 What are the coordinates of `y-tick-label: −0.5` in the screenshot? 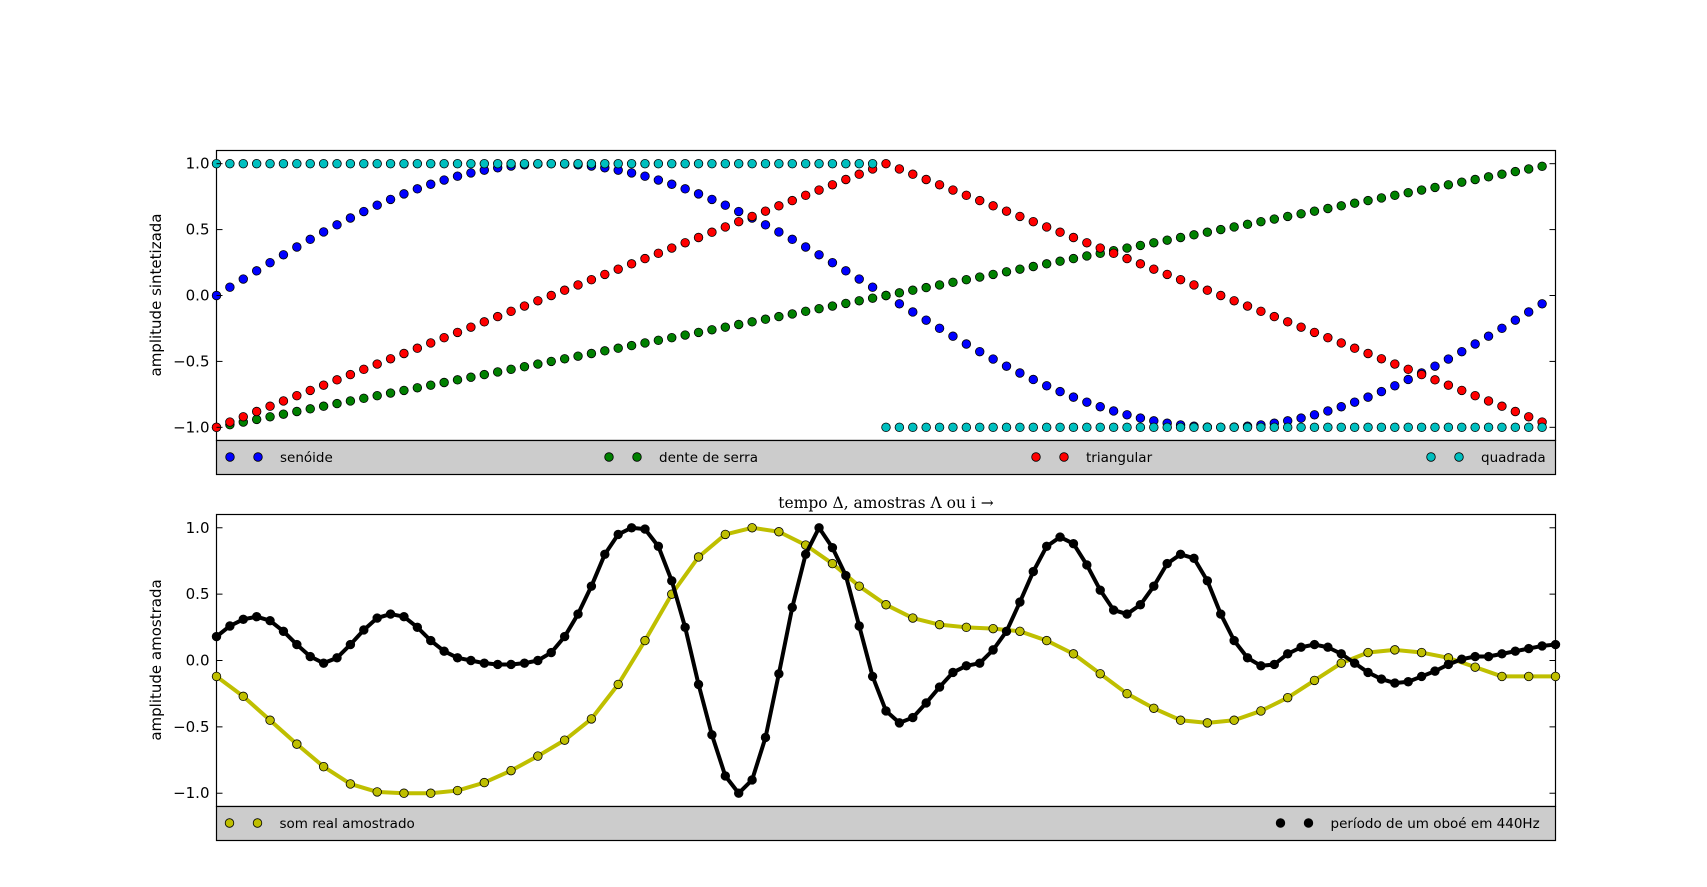 It's located at (191, 727).